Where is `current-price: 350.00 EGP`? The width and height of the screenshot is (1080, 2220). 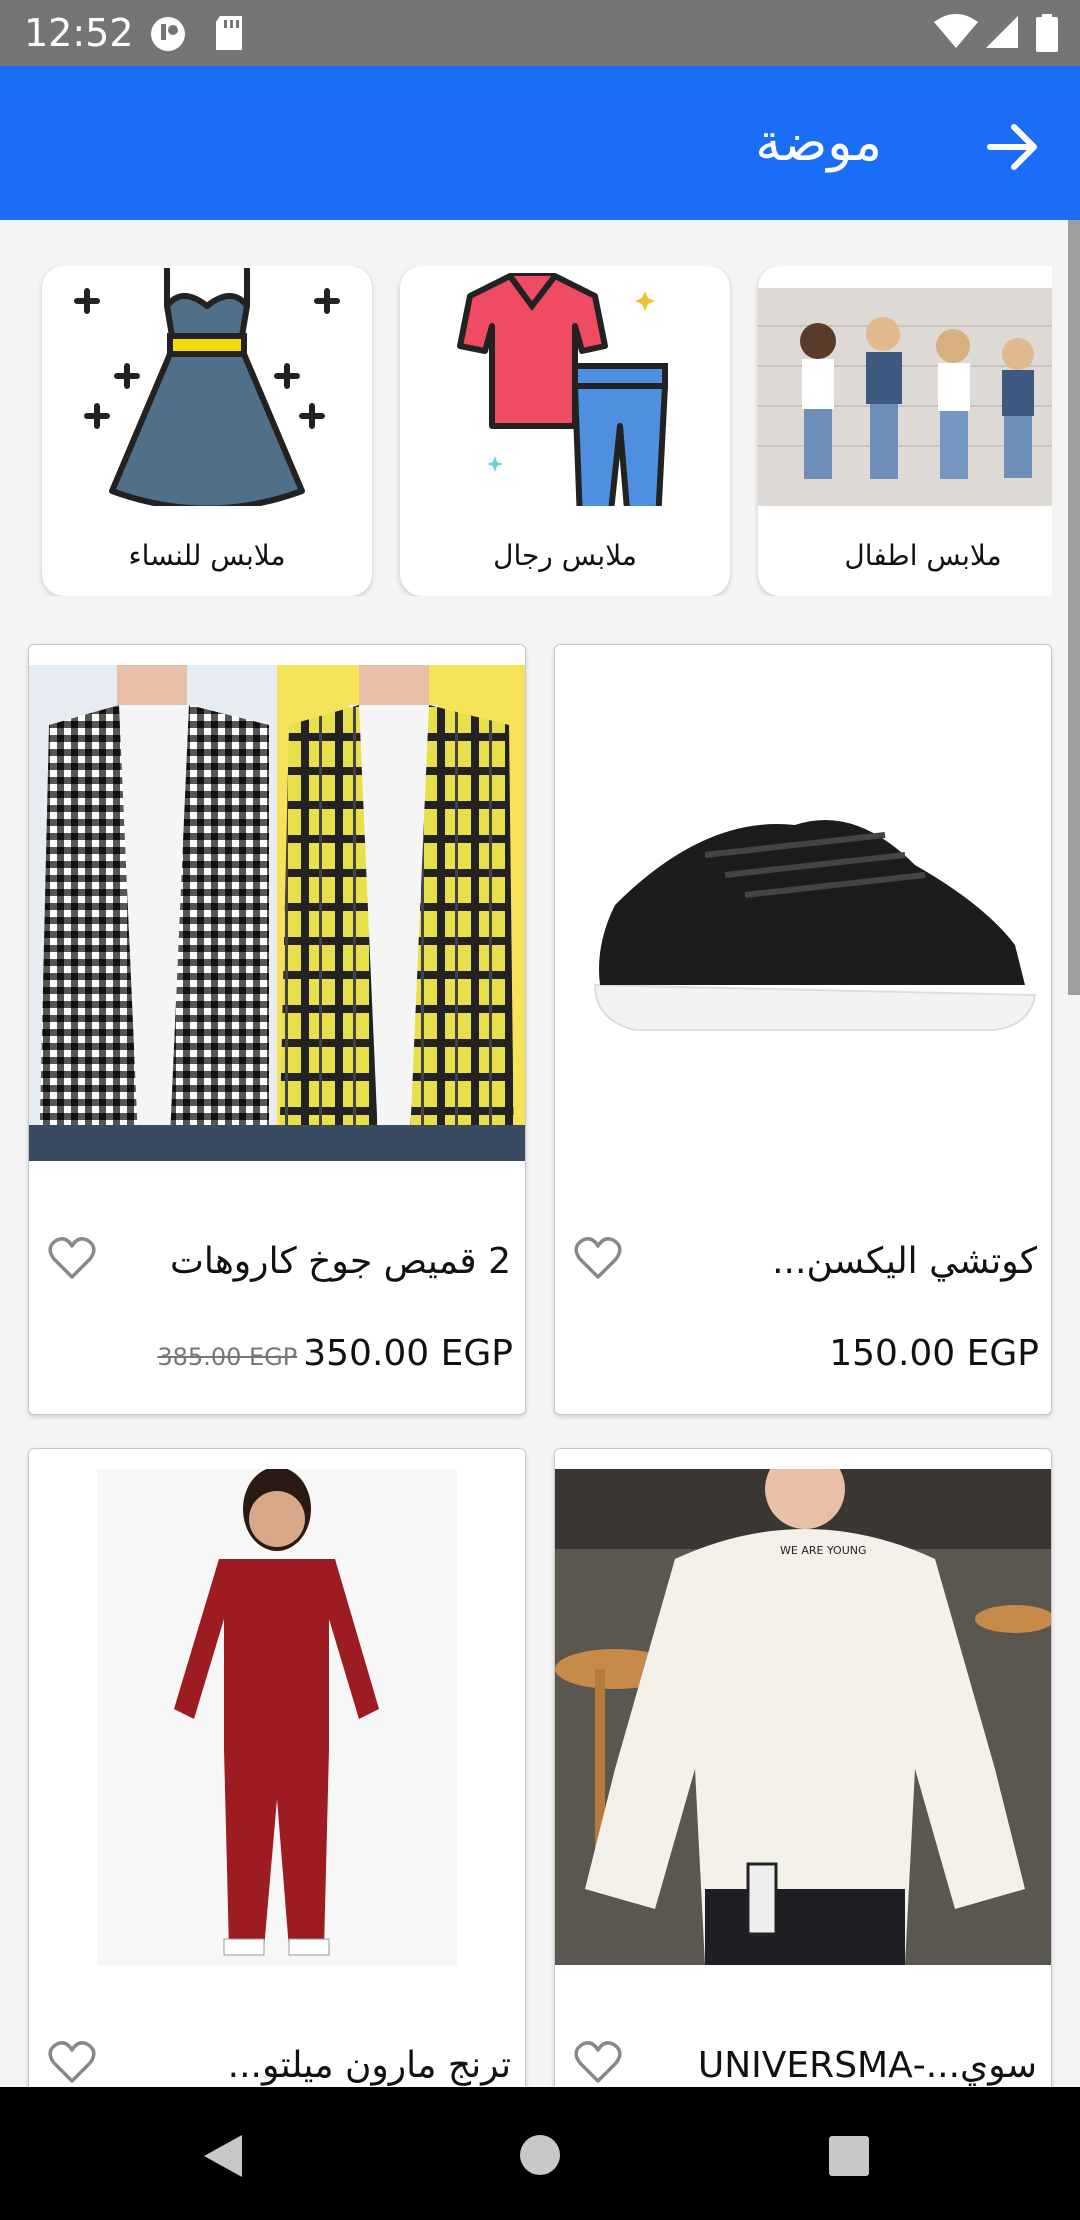
current-price: 350.00 EGP is located at coordinates (408, 1353).